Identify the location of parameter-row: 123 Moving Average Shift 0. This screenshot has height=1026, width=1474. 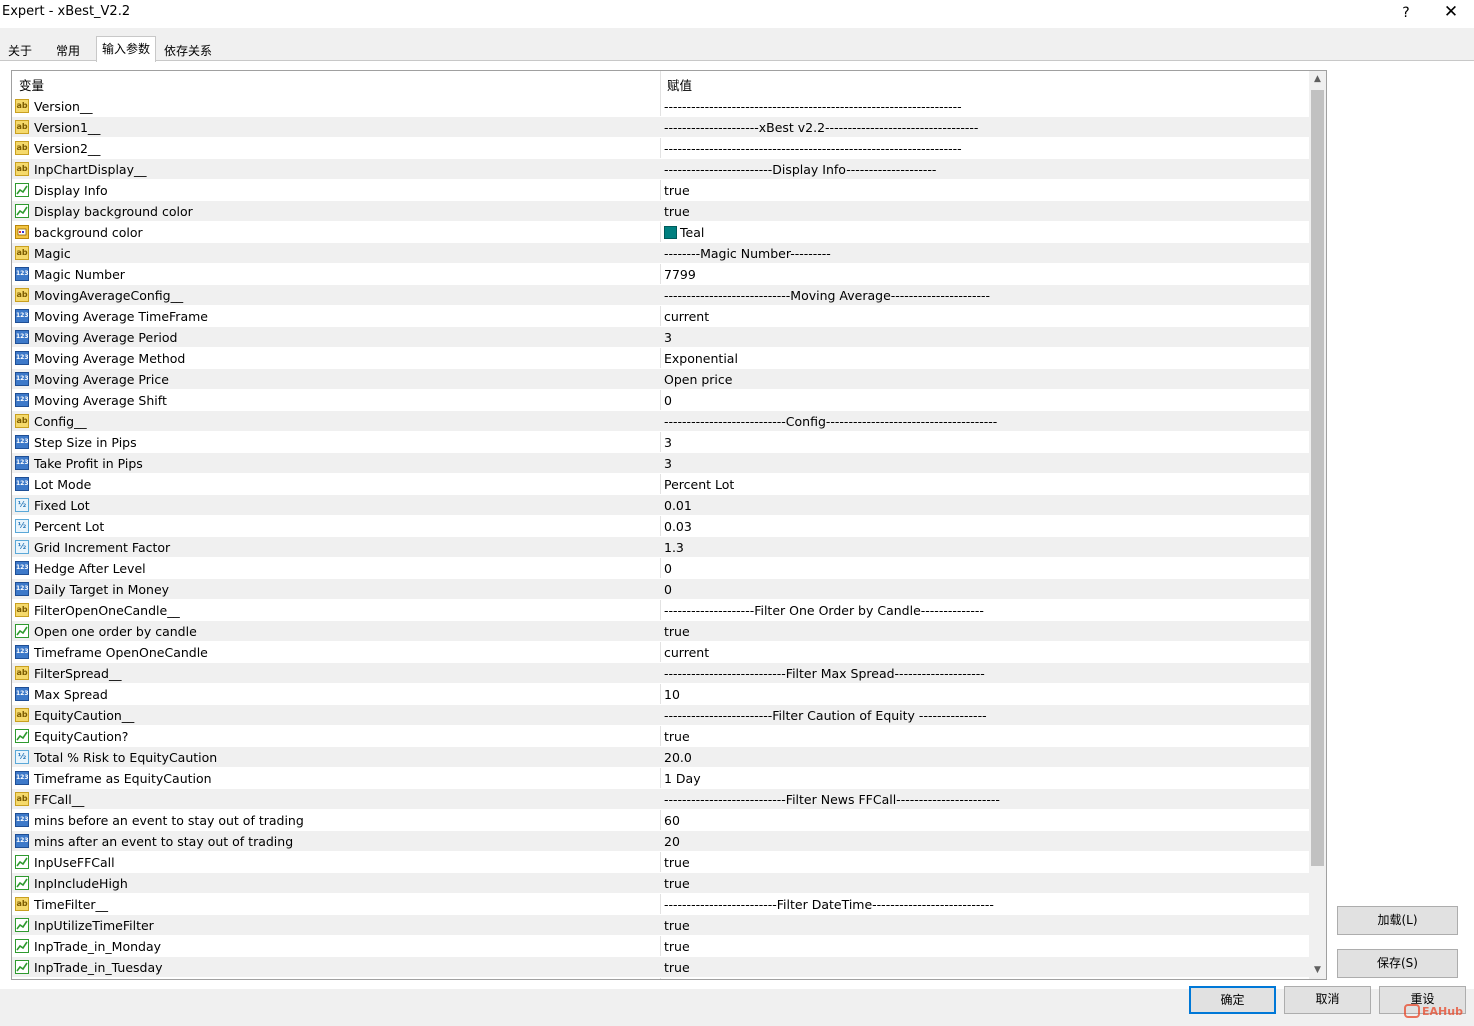
(661, 400).